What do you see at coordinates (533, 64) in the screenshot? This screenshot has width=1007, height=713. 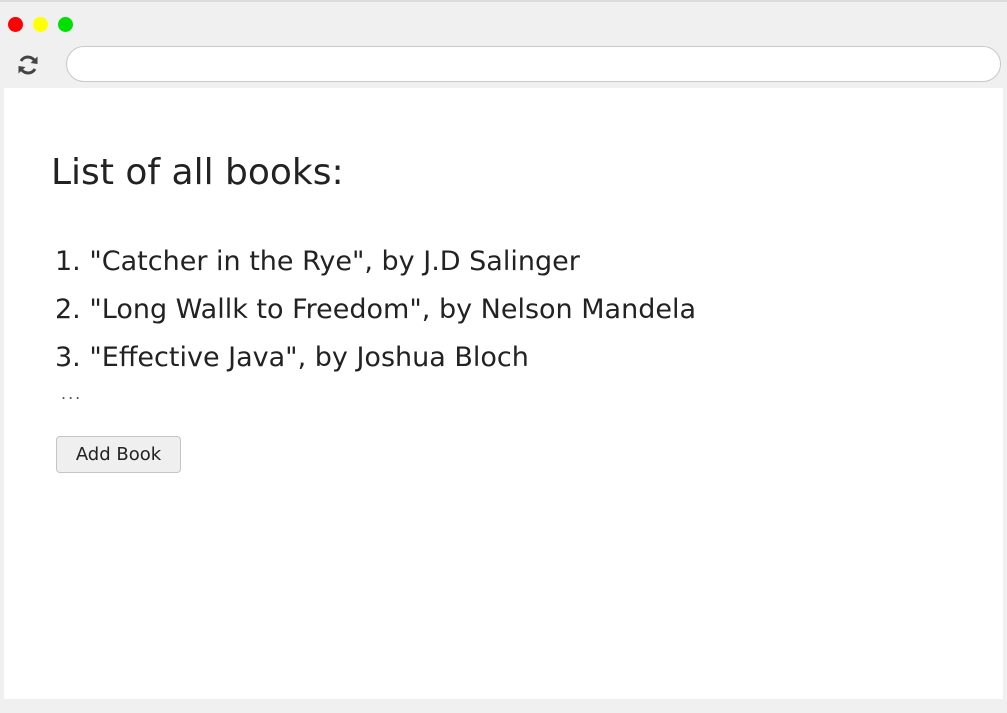 I see `address-bar-input` at bounding box center [533, 64].